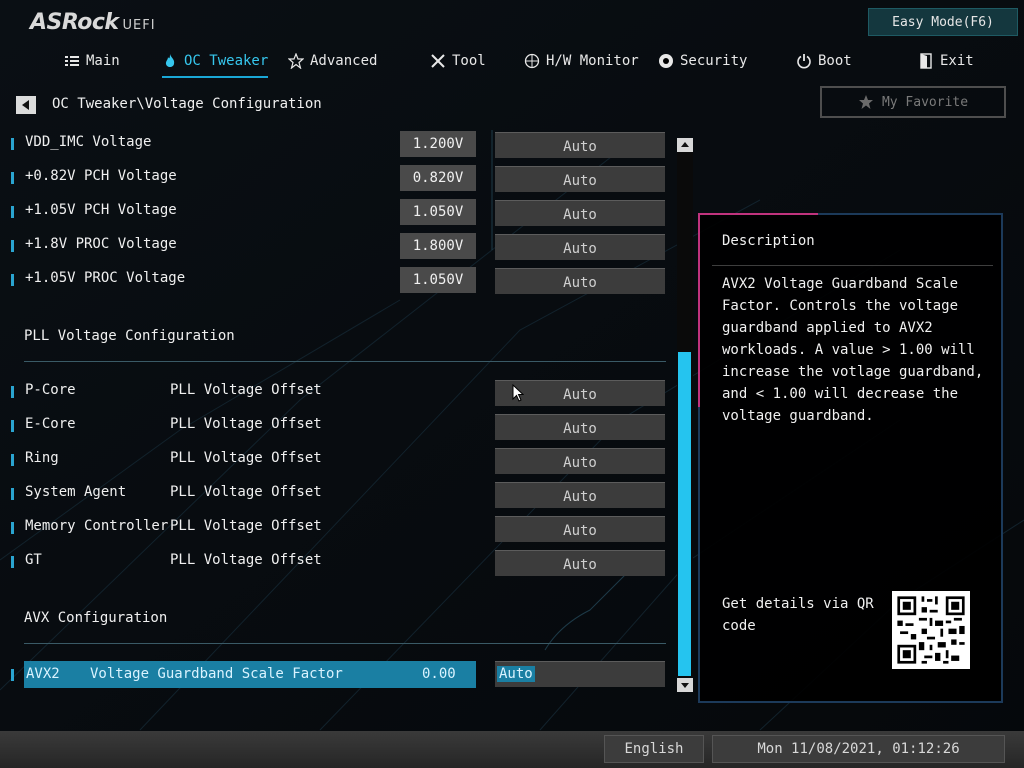 The height and width of the screenshot is (768, 1024). I want to click on row-label: Ring, so click(42, 458).